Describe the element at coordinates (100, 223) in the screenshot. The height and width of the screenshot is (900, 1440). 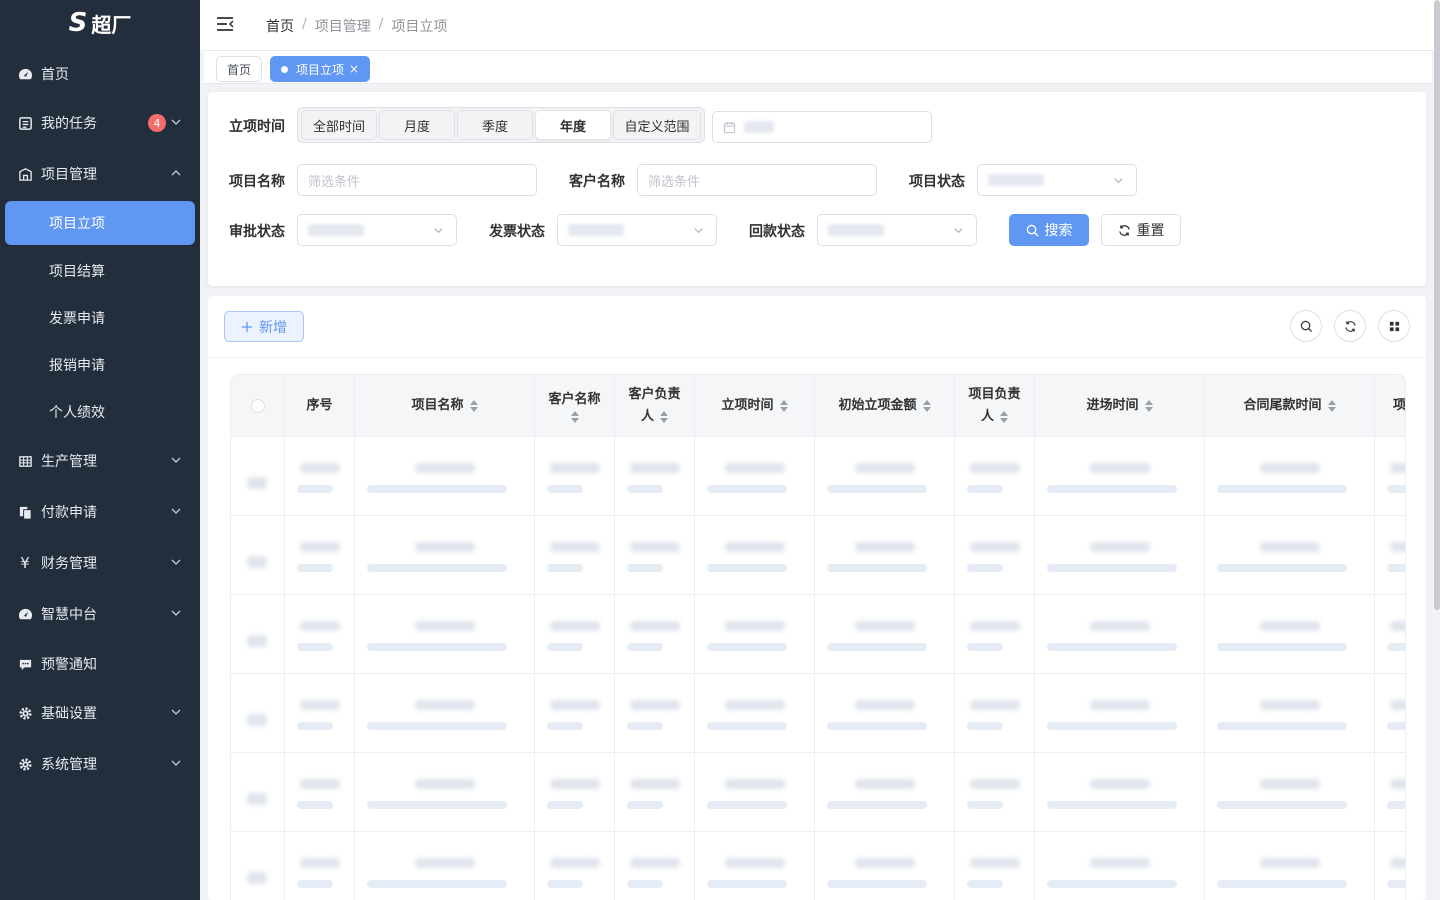
I see `sidebar-subitem-project-initiation: 项目立项` at that location.